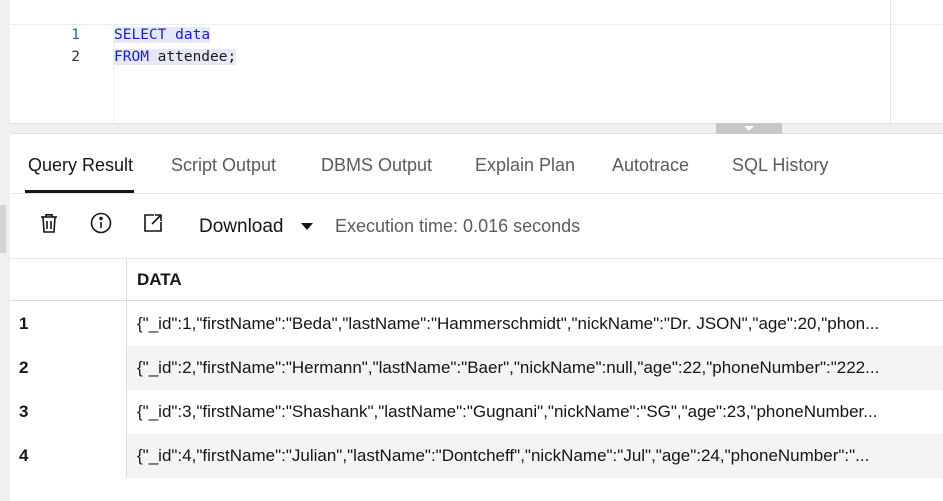  What do you see at coordinates (68, 368) in the screenshot?
I see `row-number: 2` at bounding box center [68, 368].